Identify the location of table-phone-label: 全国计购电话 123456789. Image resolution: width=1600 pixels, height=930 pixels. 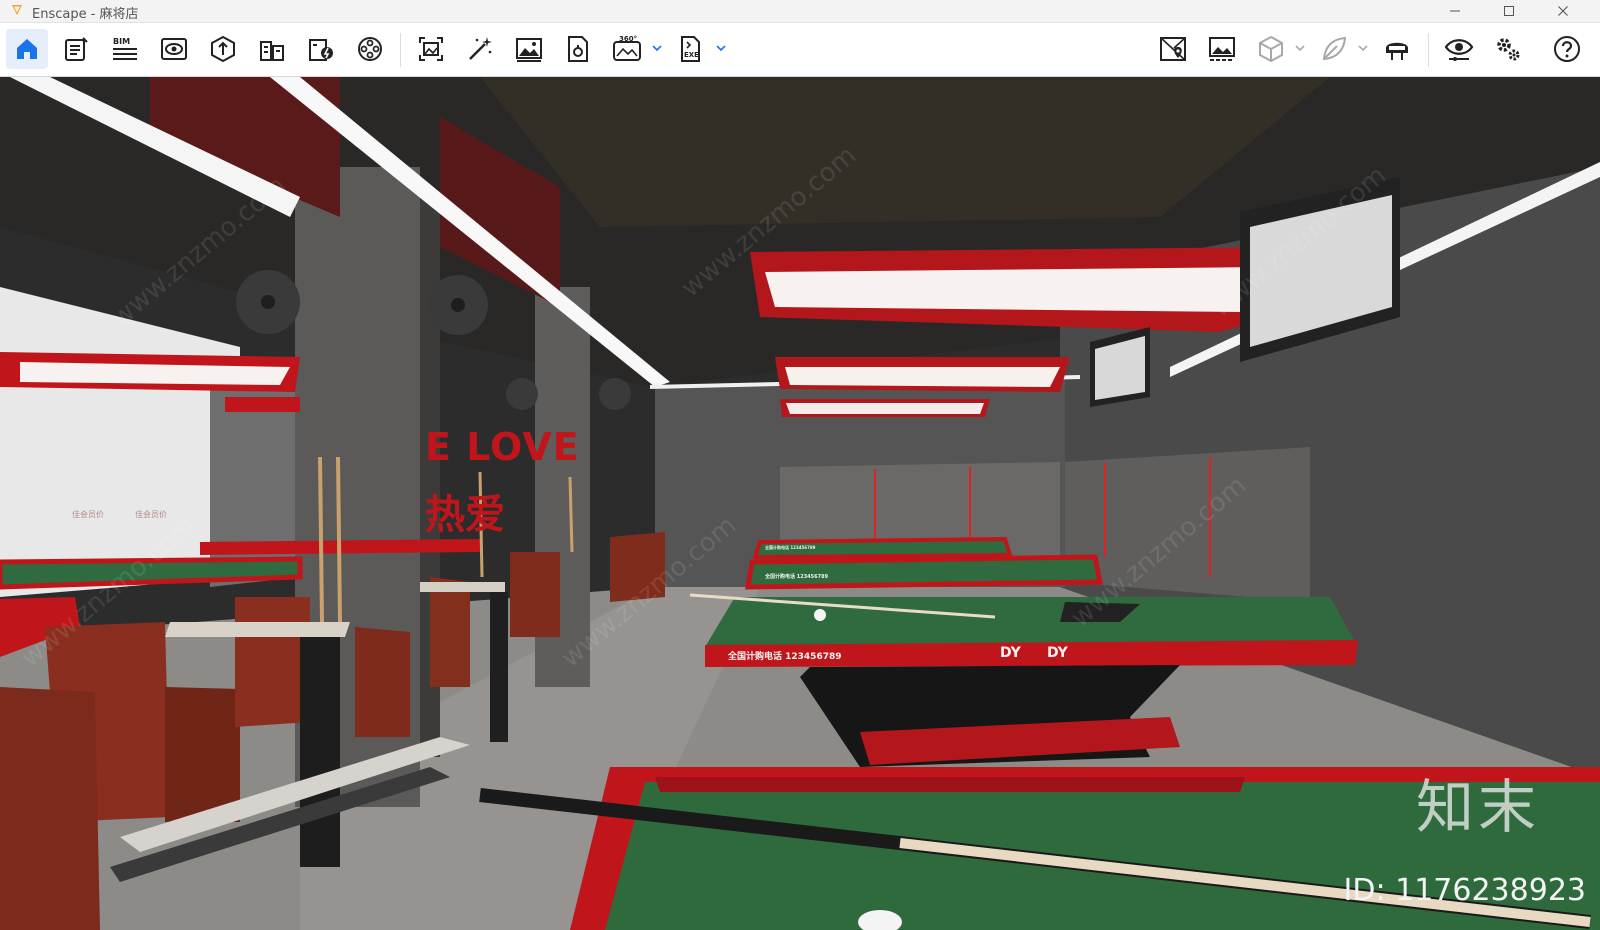
(785, 657).